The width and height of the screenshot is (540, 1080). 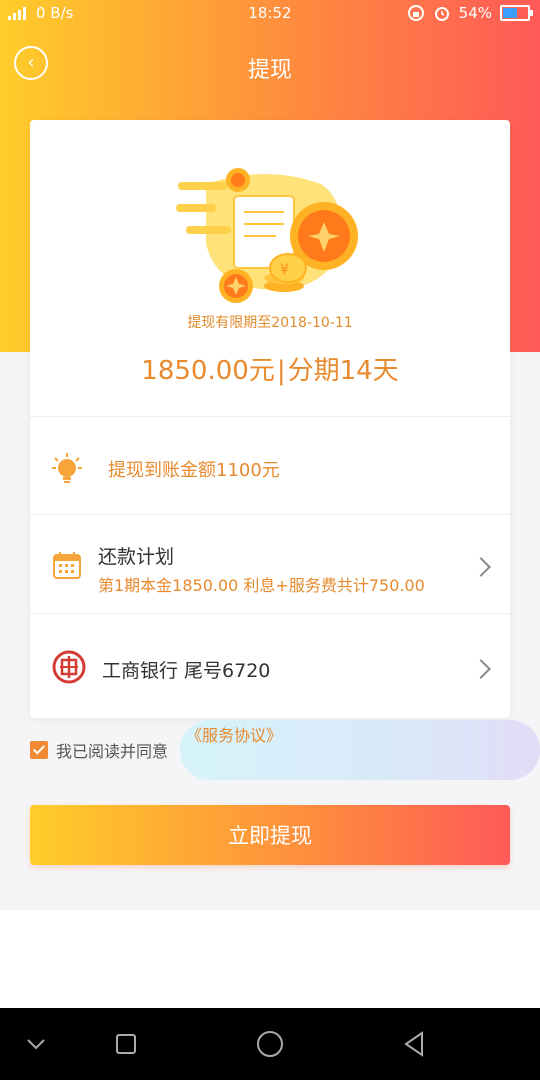 What do you see at coordinates (67, 468) in the screenshot?
I see `lightbulb-icon` at bounding box center [67, 468].